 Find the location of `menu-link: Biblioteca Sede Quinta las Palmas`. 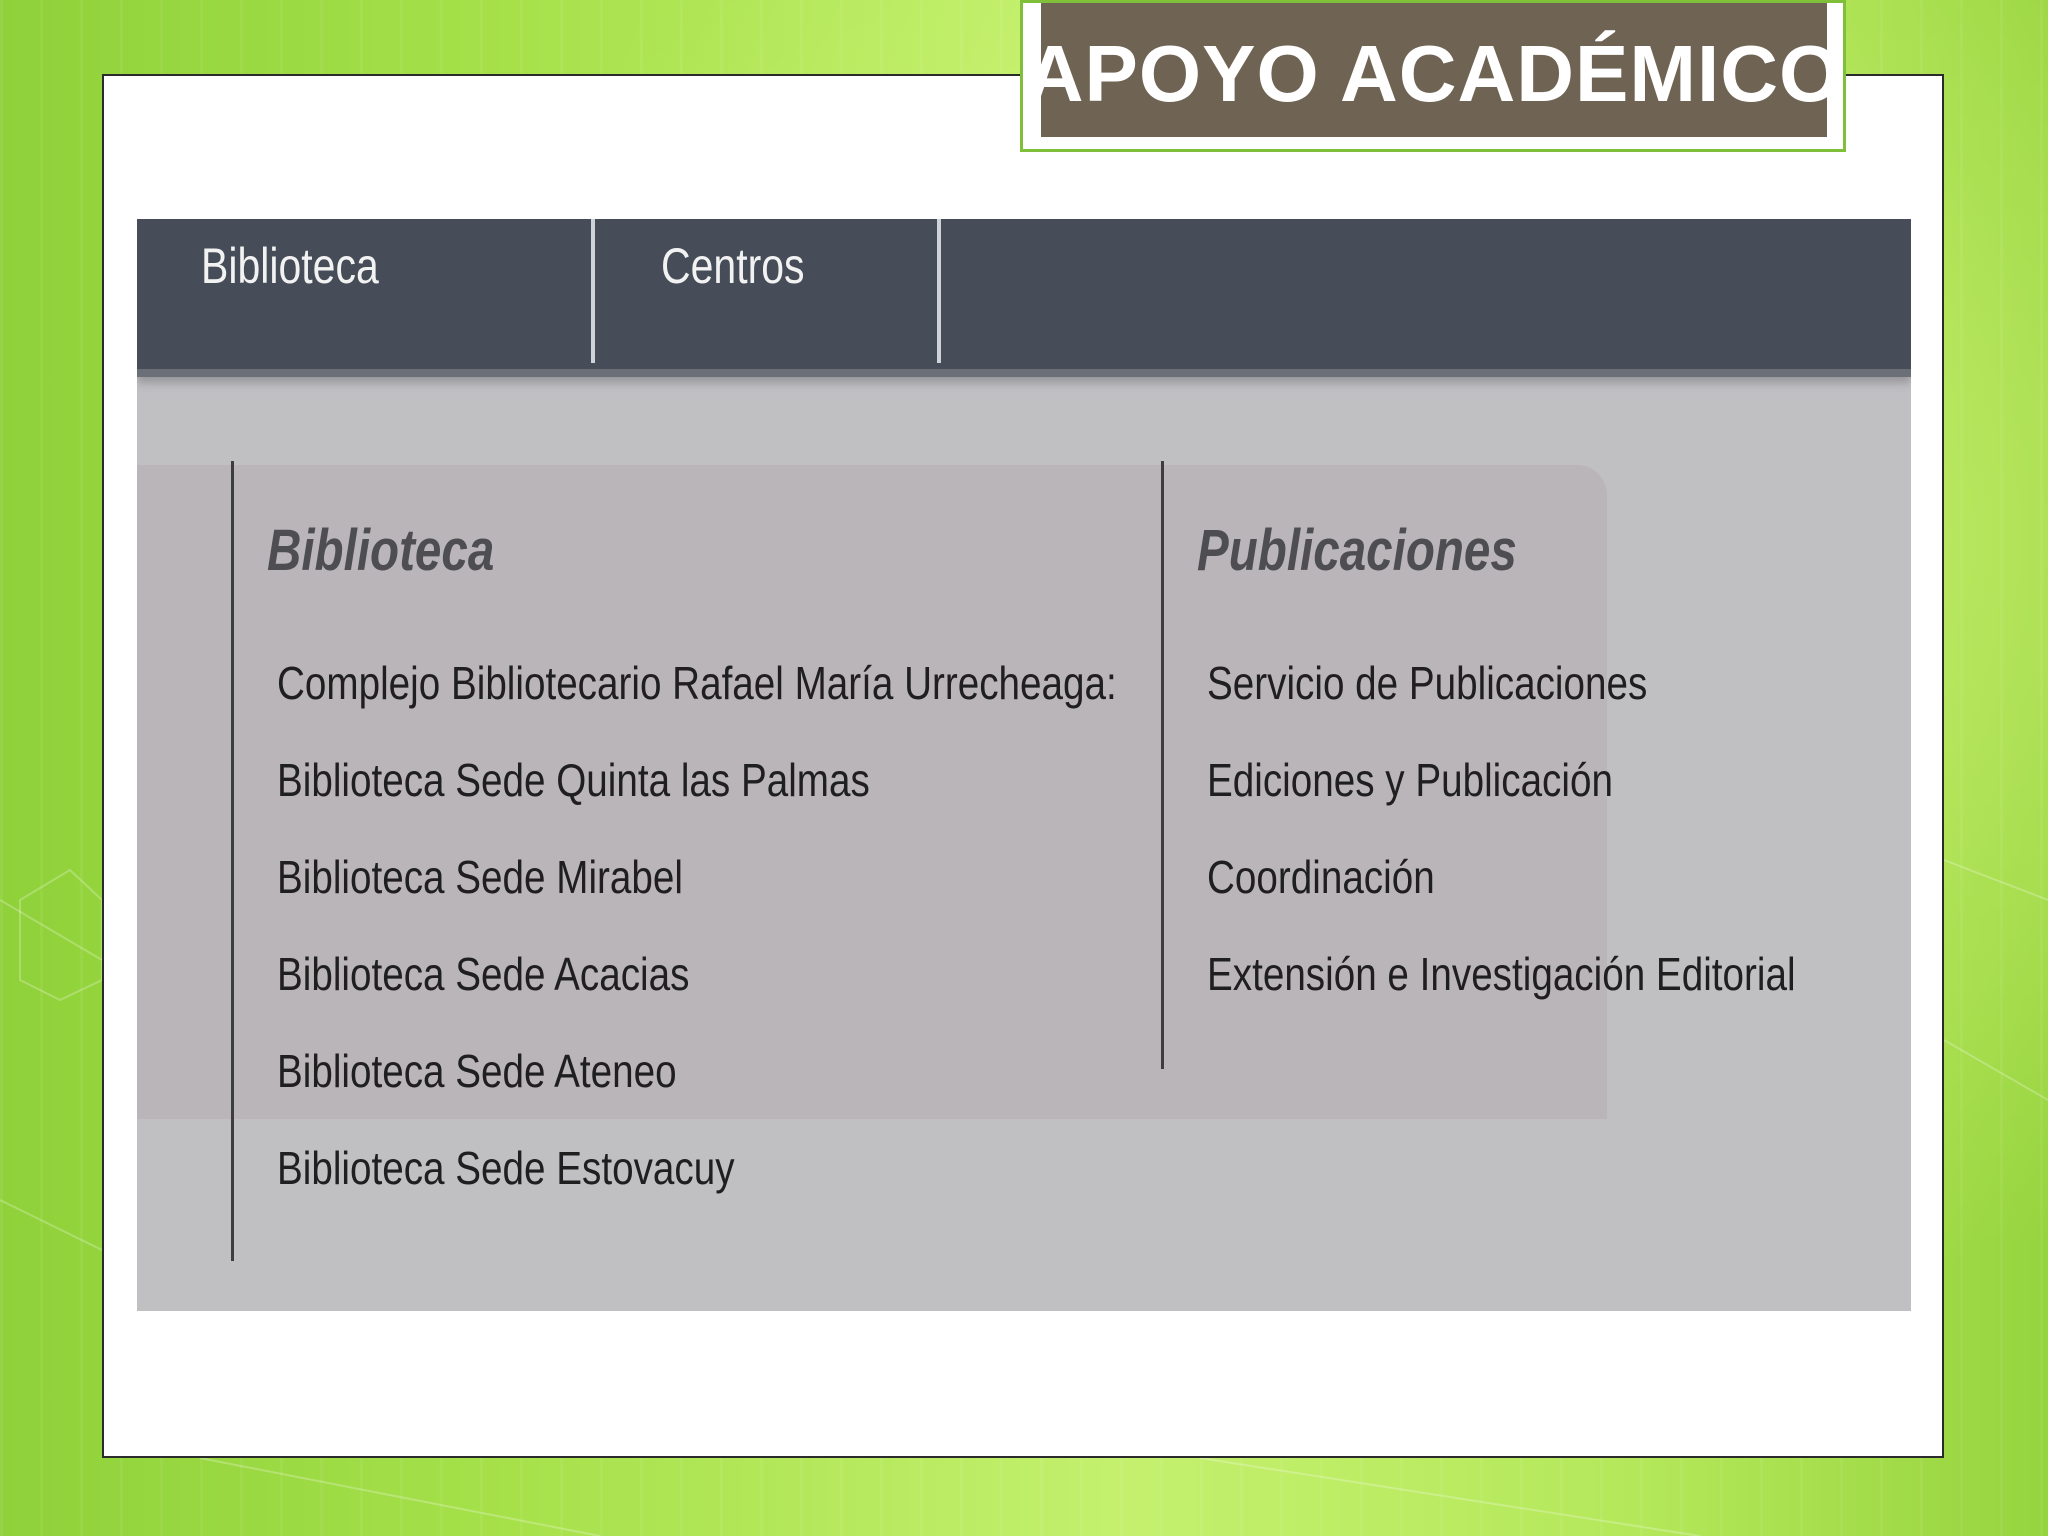

menu-link: Biblioteca Sede Quinta las Palmas is located at coordinates (697, 800).